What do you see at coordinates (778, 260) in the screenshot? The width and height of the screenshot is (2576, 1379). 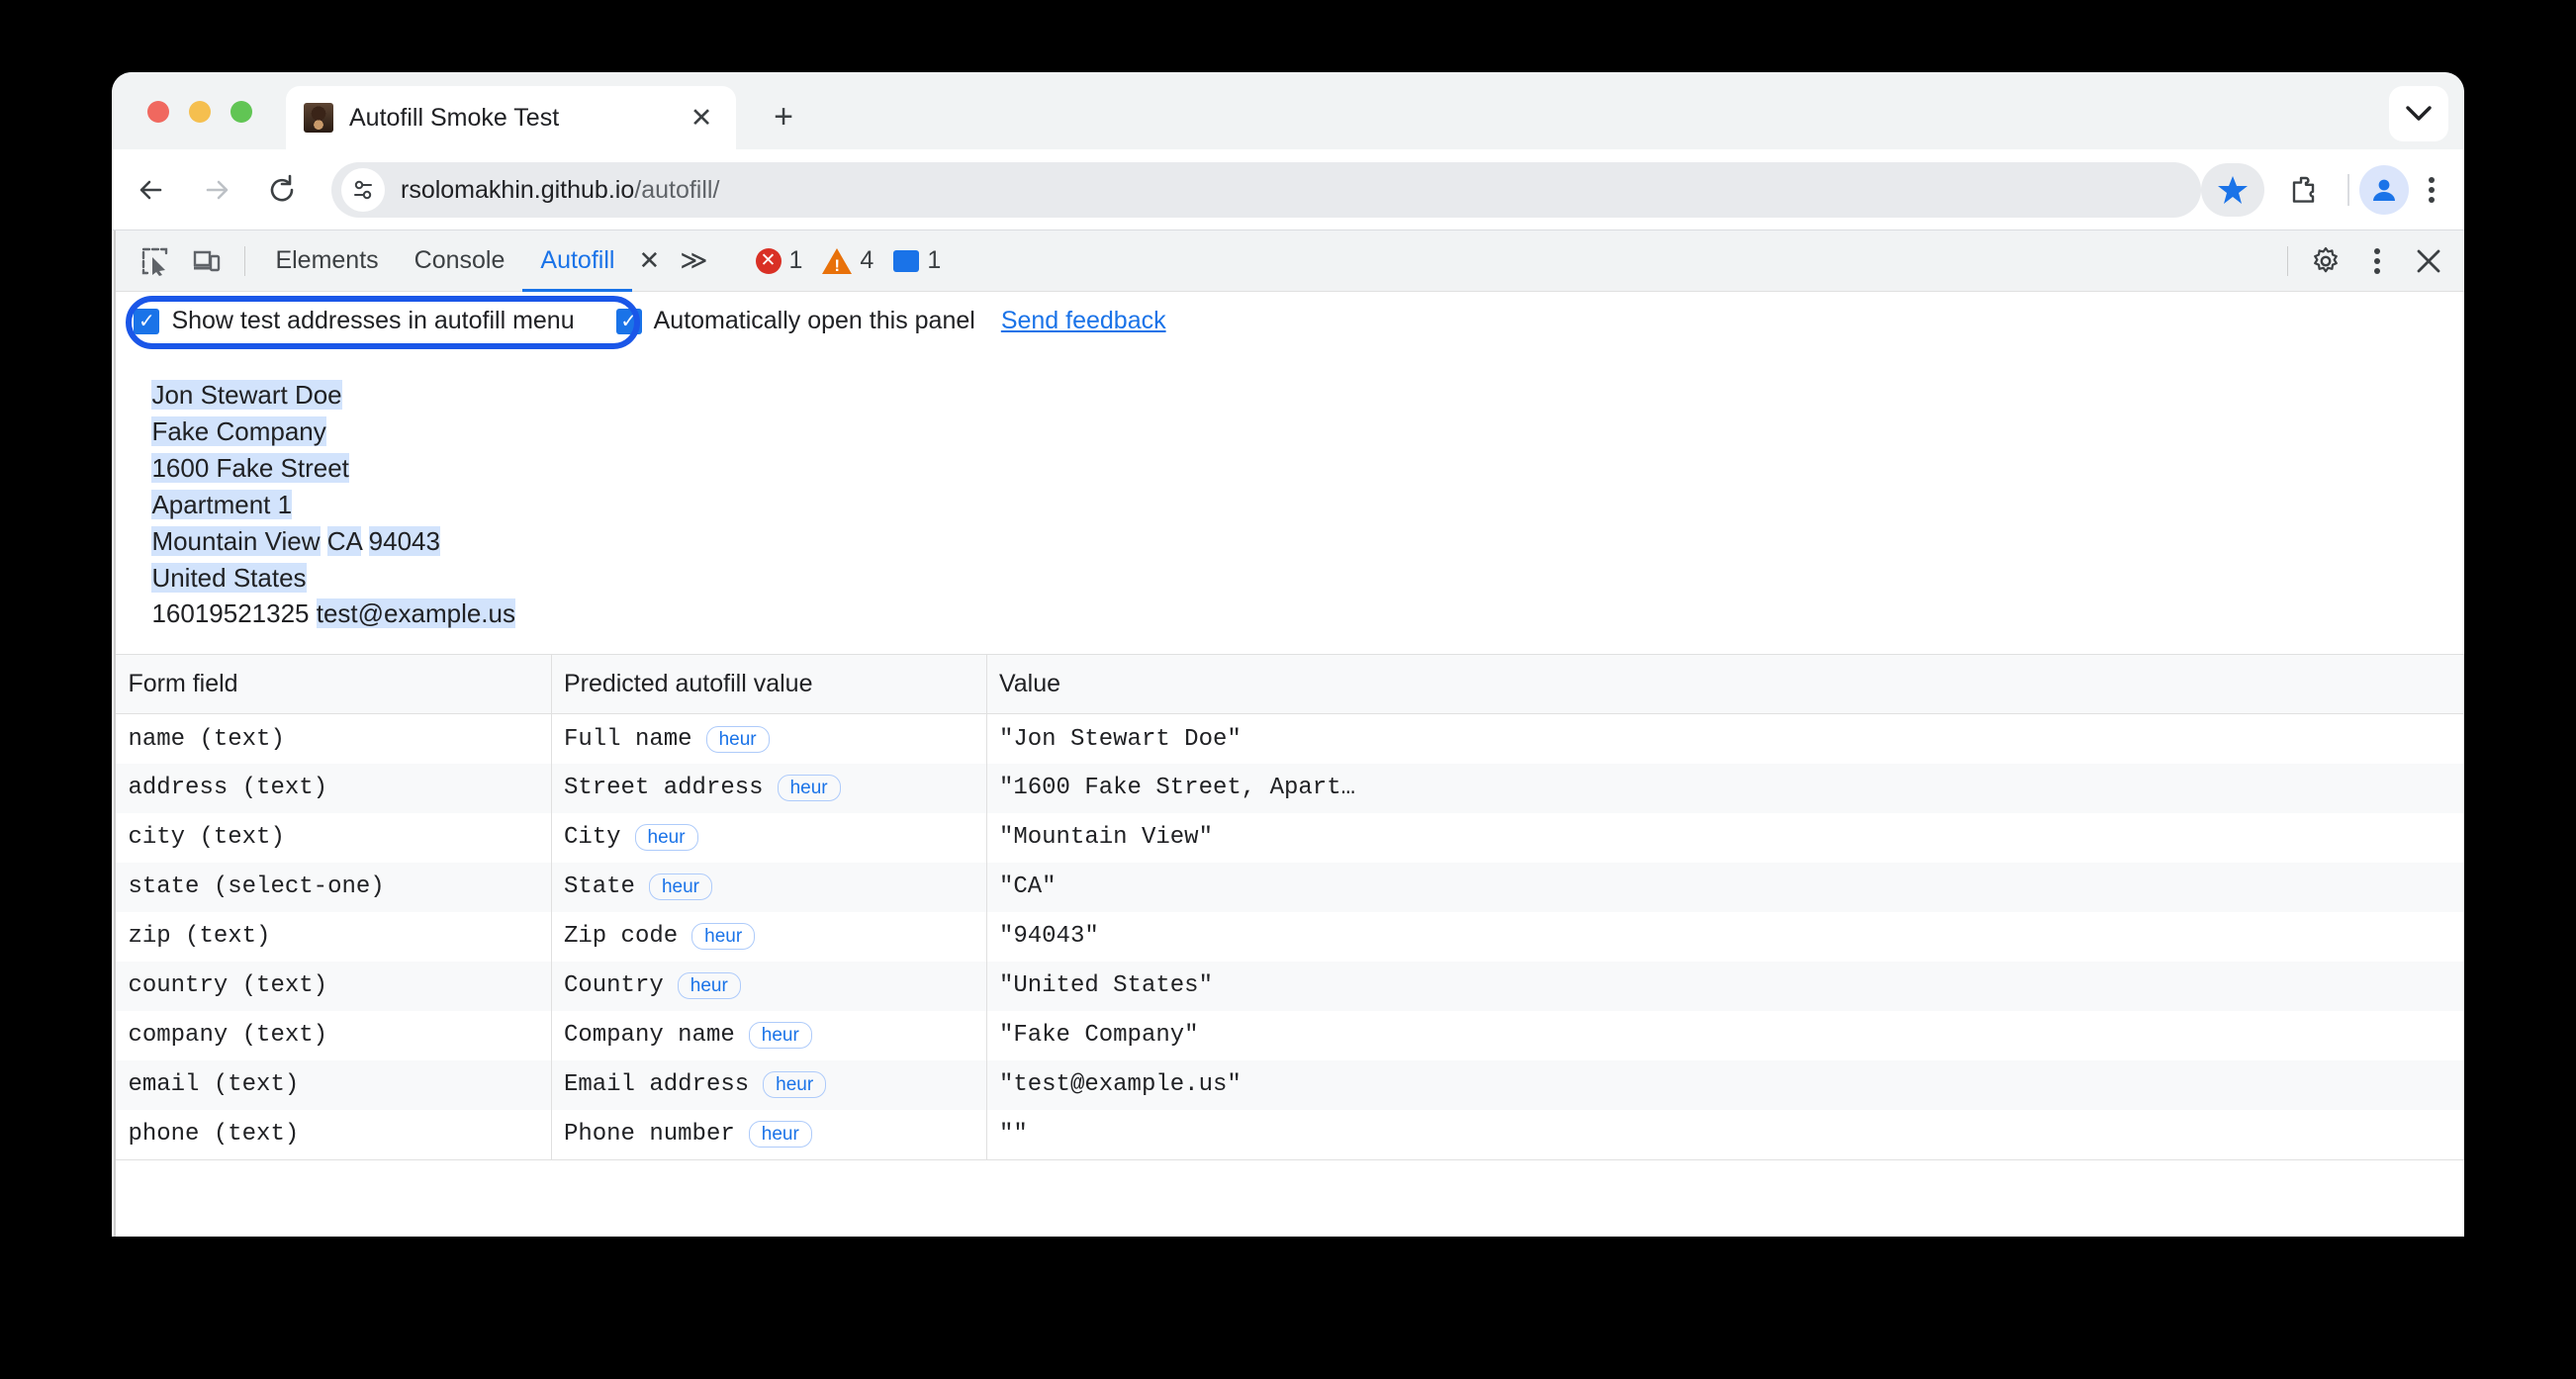 I see `error-count: ✕ 1` at bounding box center [778, 260].